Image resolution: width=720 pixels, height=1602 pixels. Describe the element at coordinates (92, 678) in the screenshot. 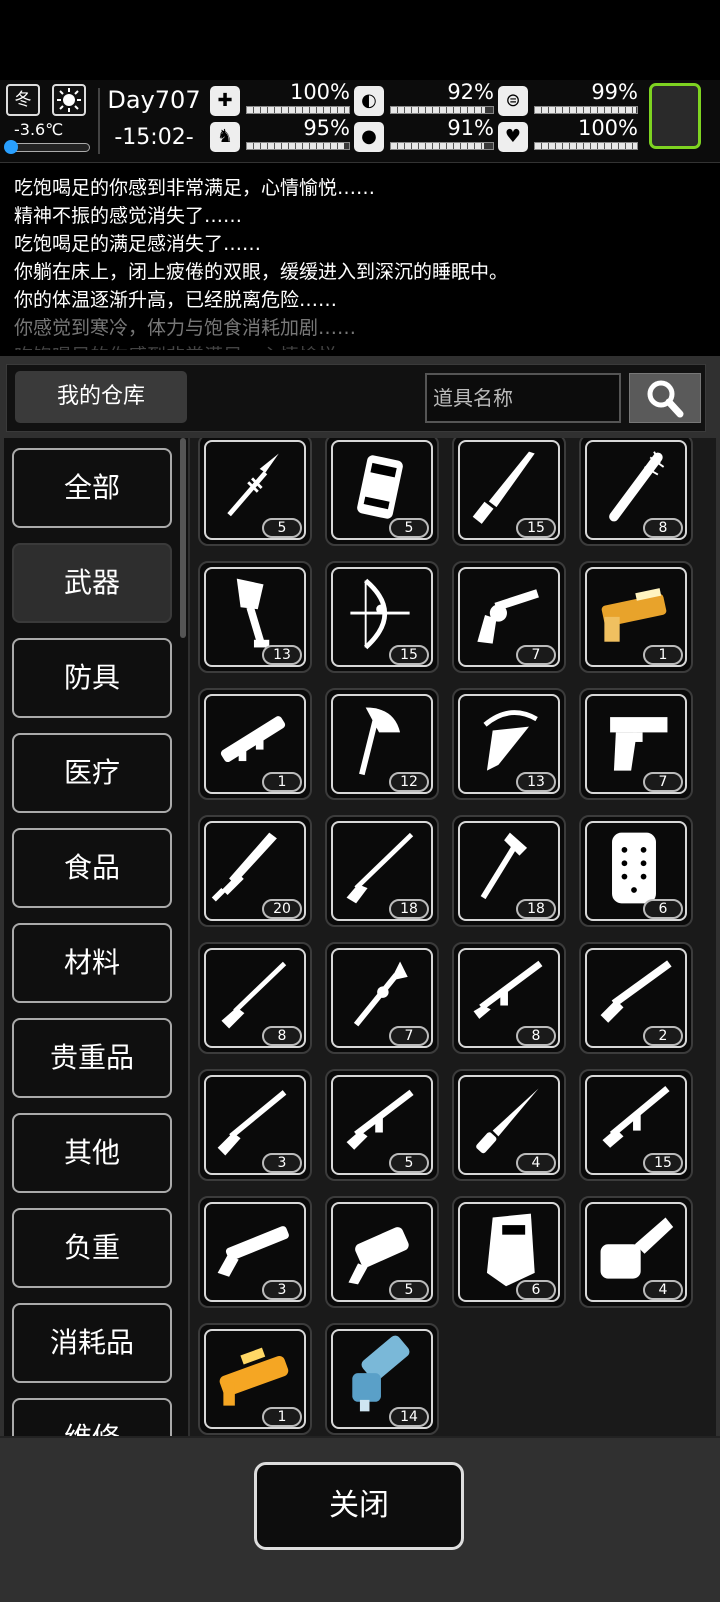

I see `category-armor: 防具` at that location.